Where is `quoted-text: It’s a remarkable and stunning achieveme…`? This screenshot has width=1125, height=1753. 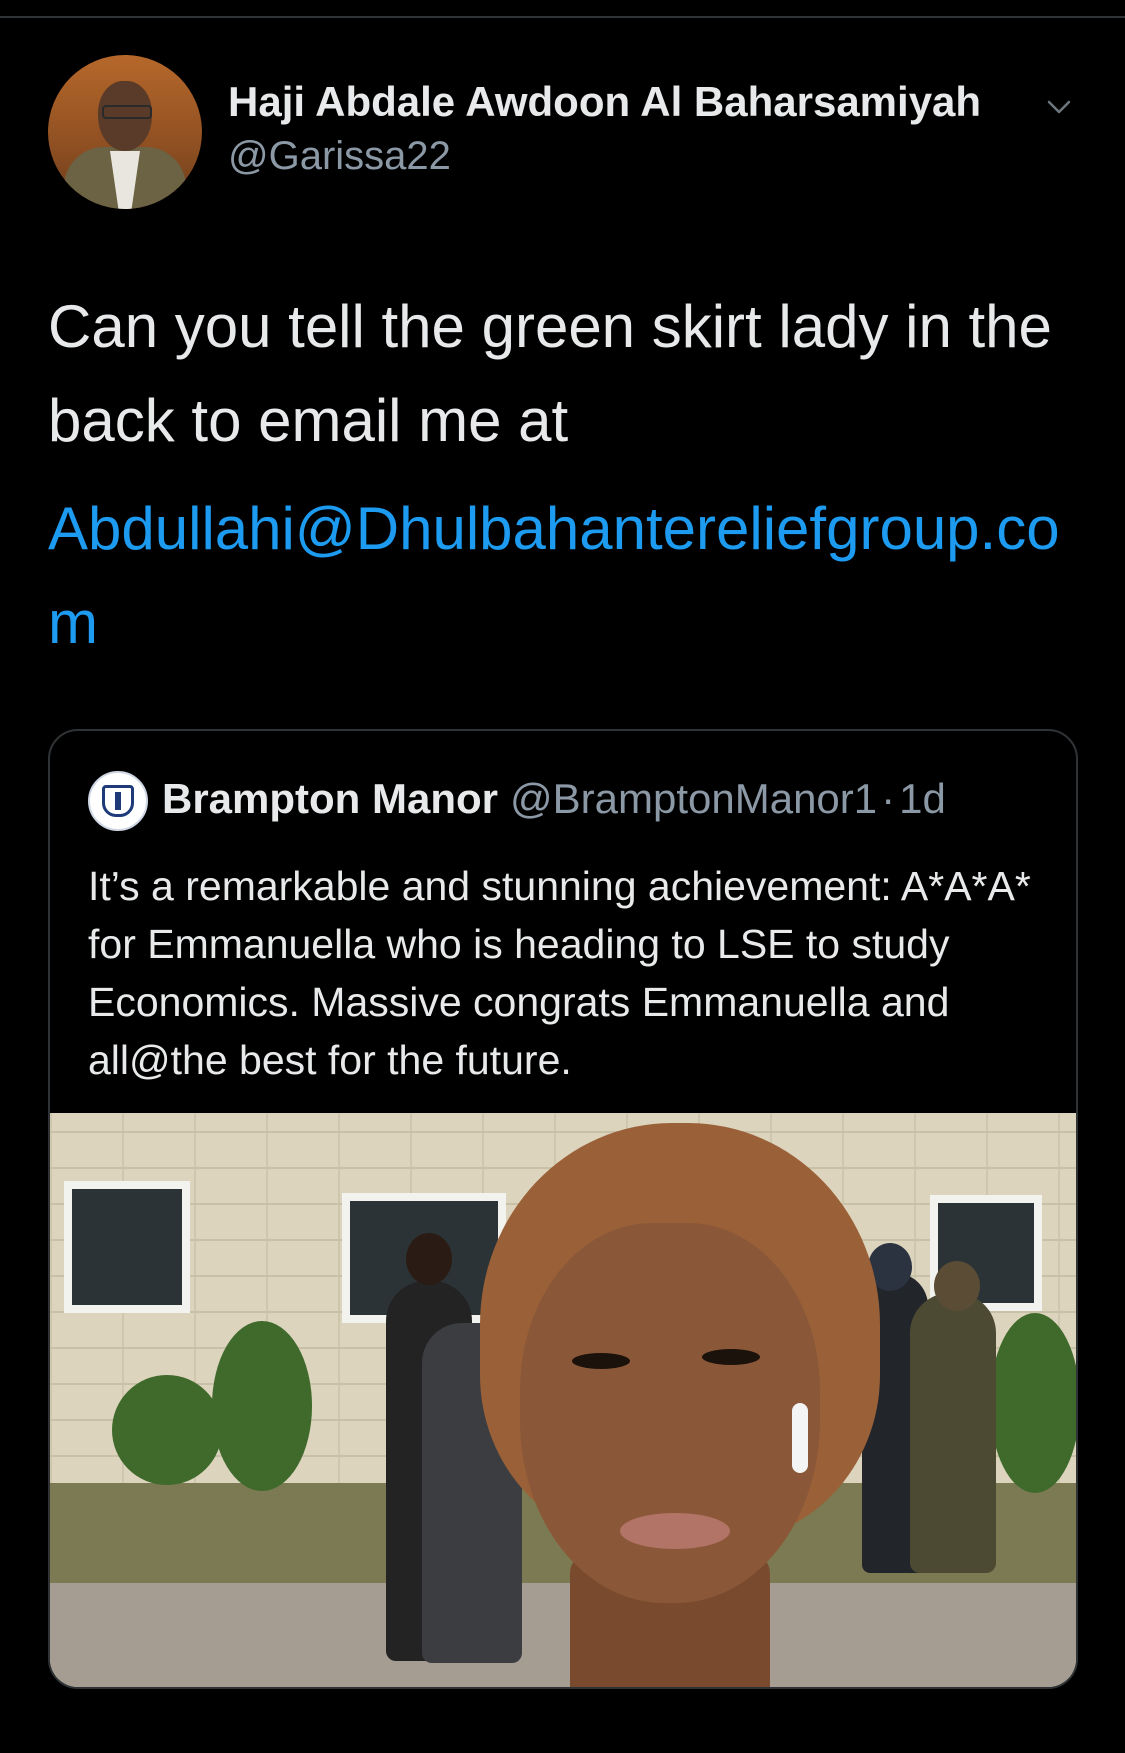 quoted-text: It’s a remarkable and stunning achieveme… is located at coordinates (559, 973).